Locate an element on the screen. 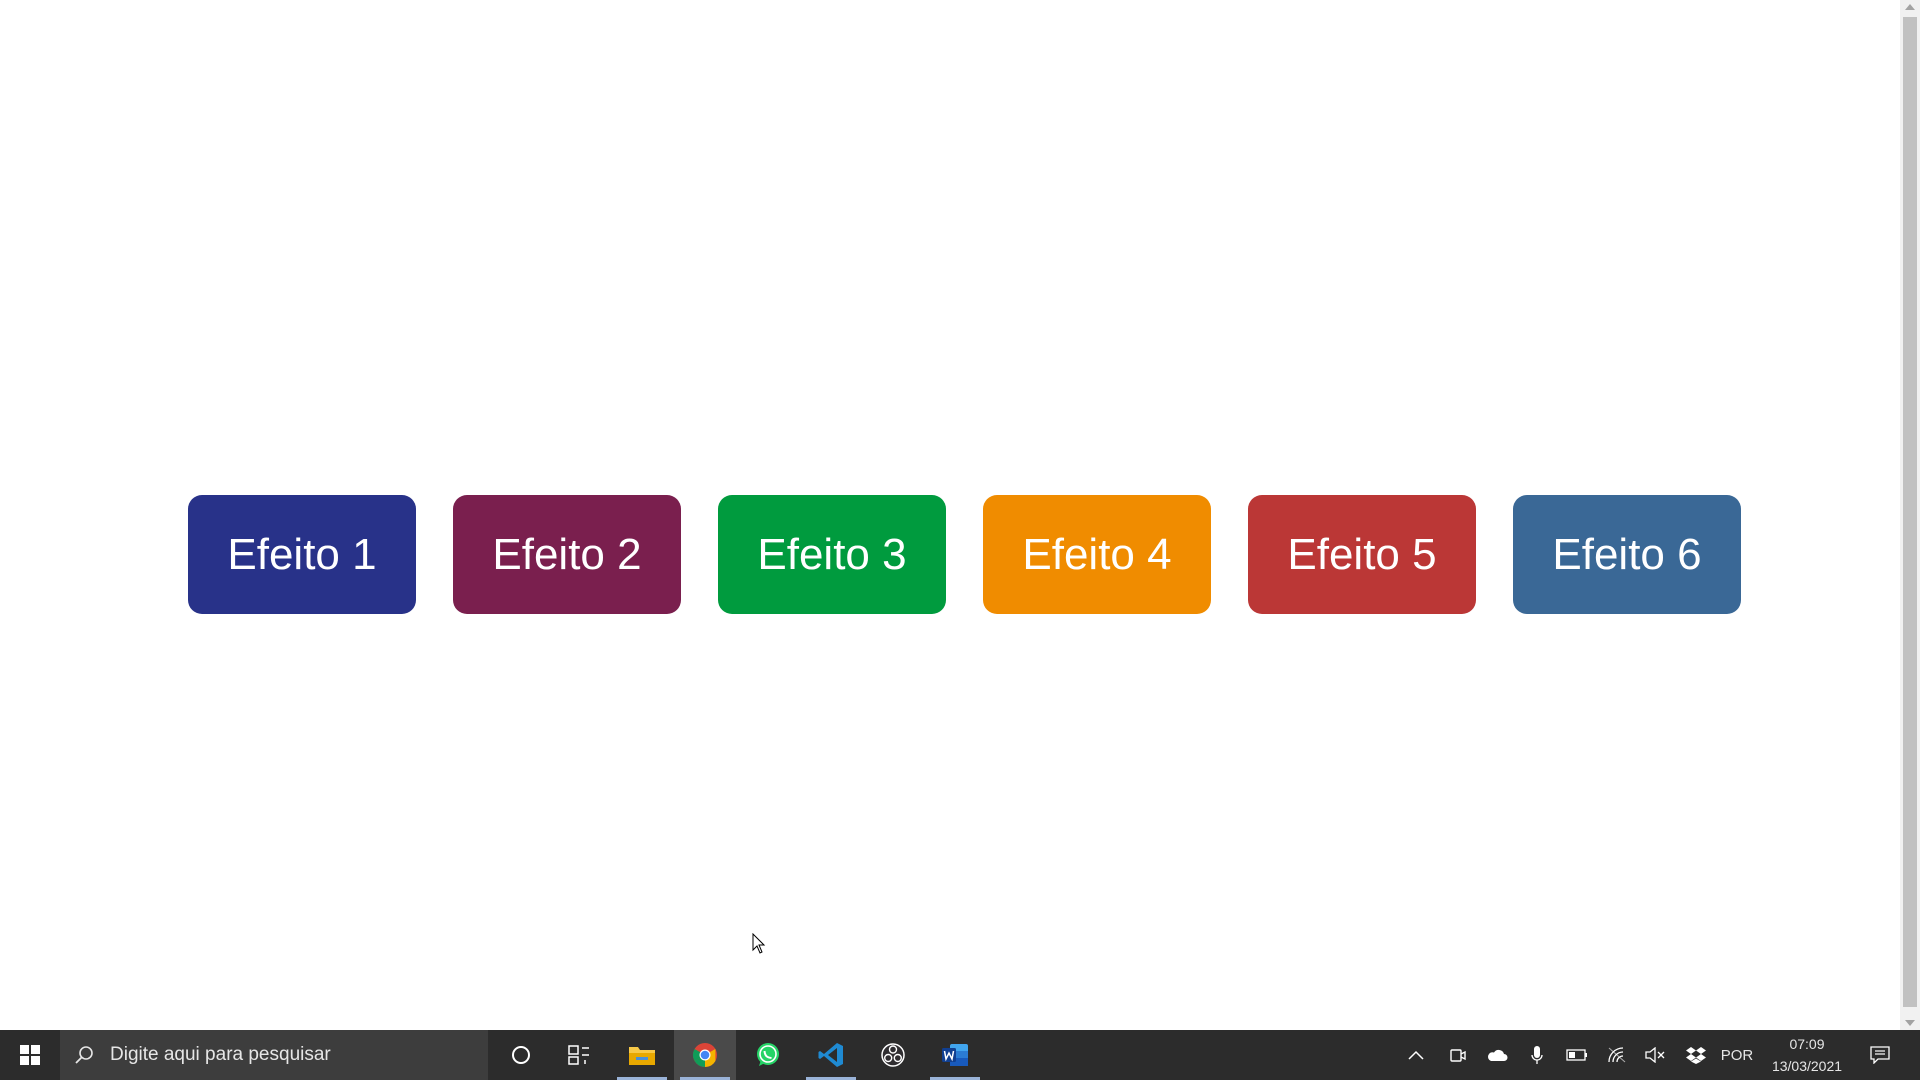  taskbar-clock: 07:09 13/03/2021 is located at coordinates (1807, 1055).